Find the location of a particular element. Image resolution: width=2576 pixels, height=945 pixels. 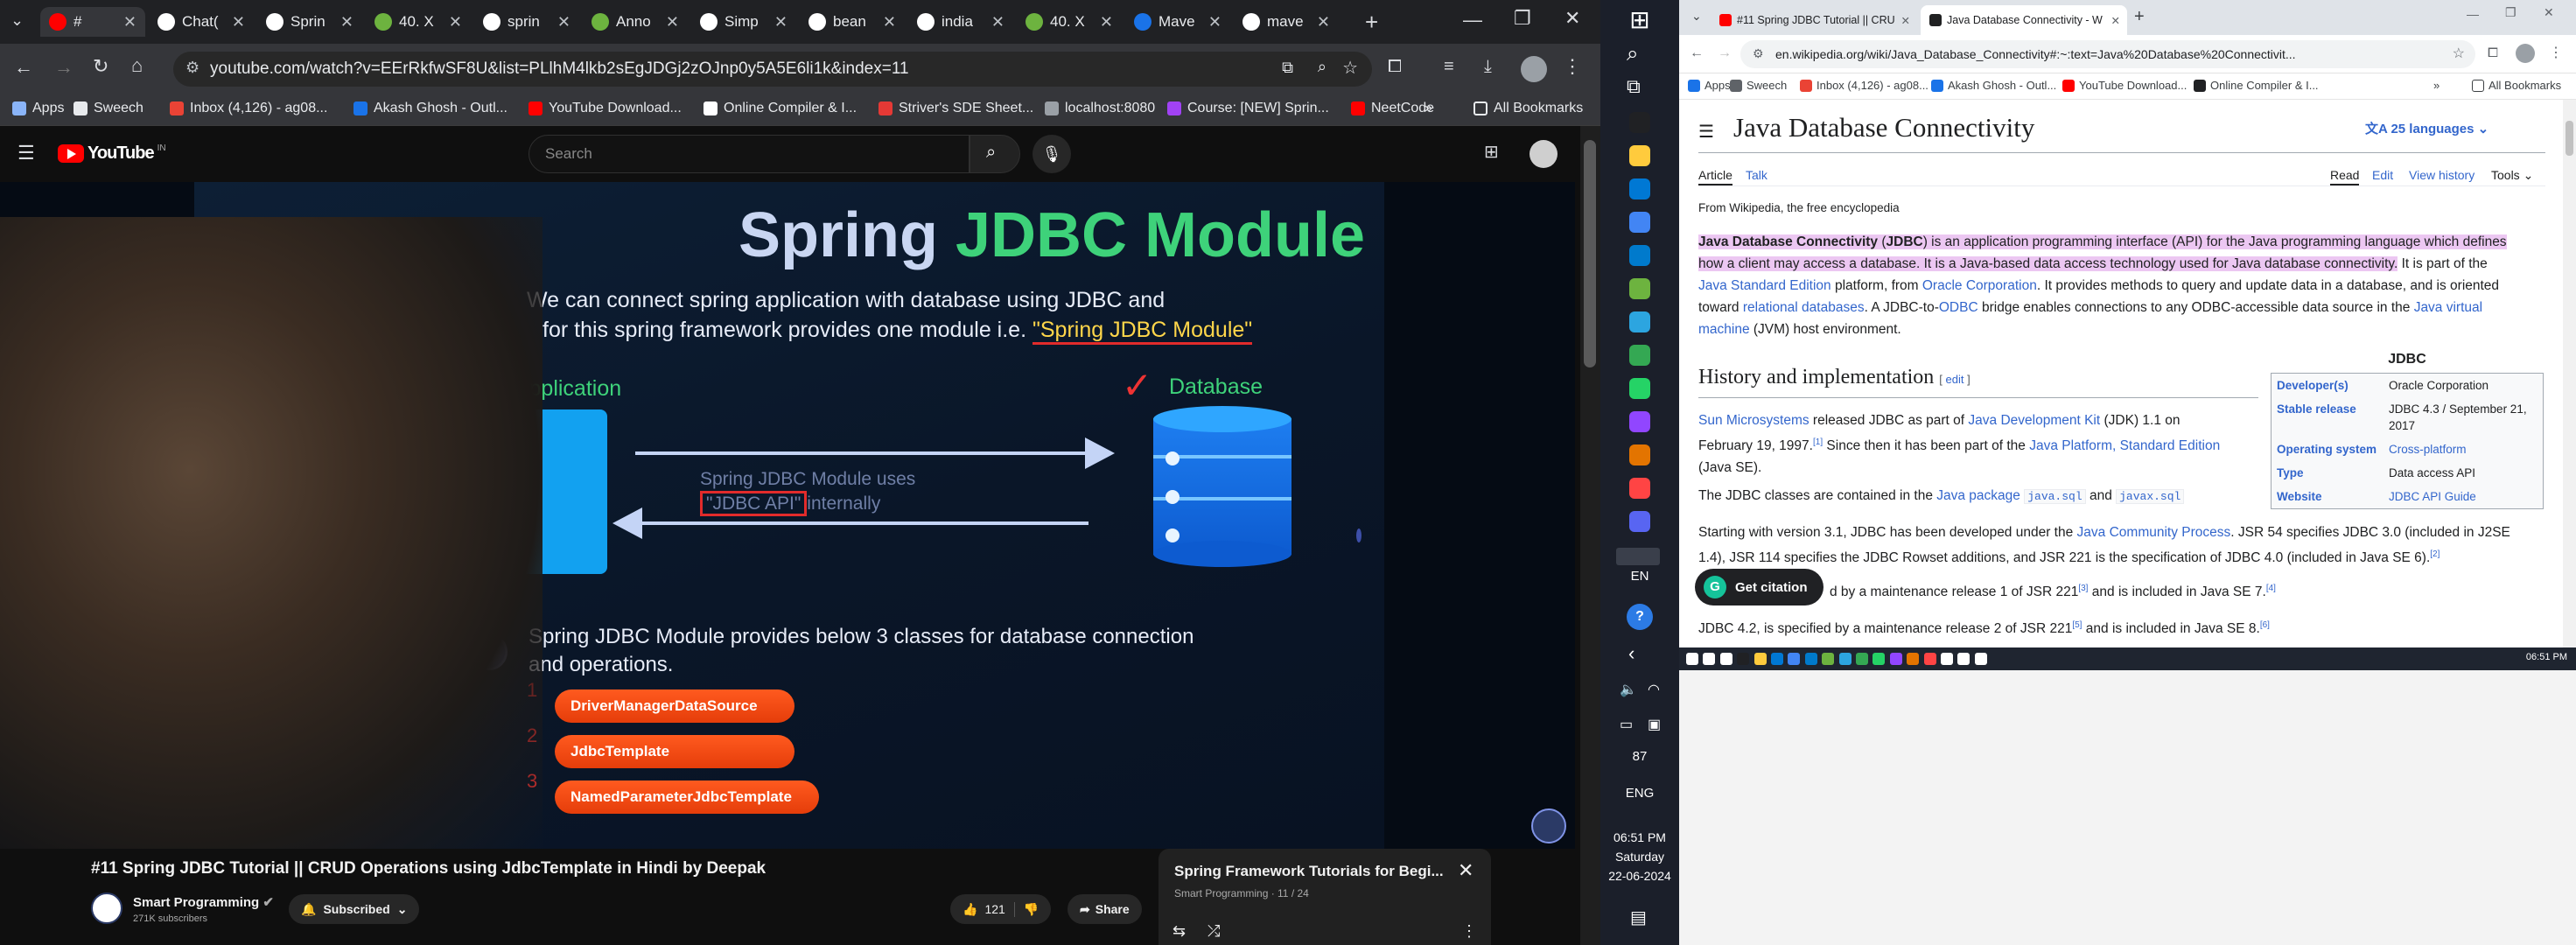

like-button: 👍 121 is located at coordinates (982, 909).